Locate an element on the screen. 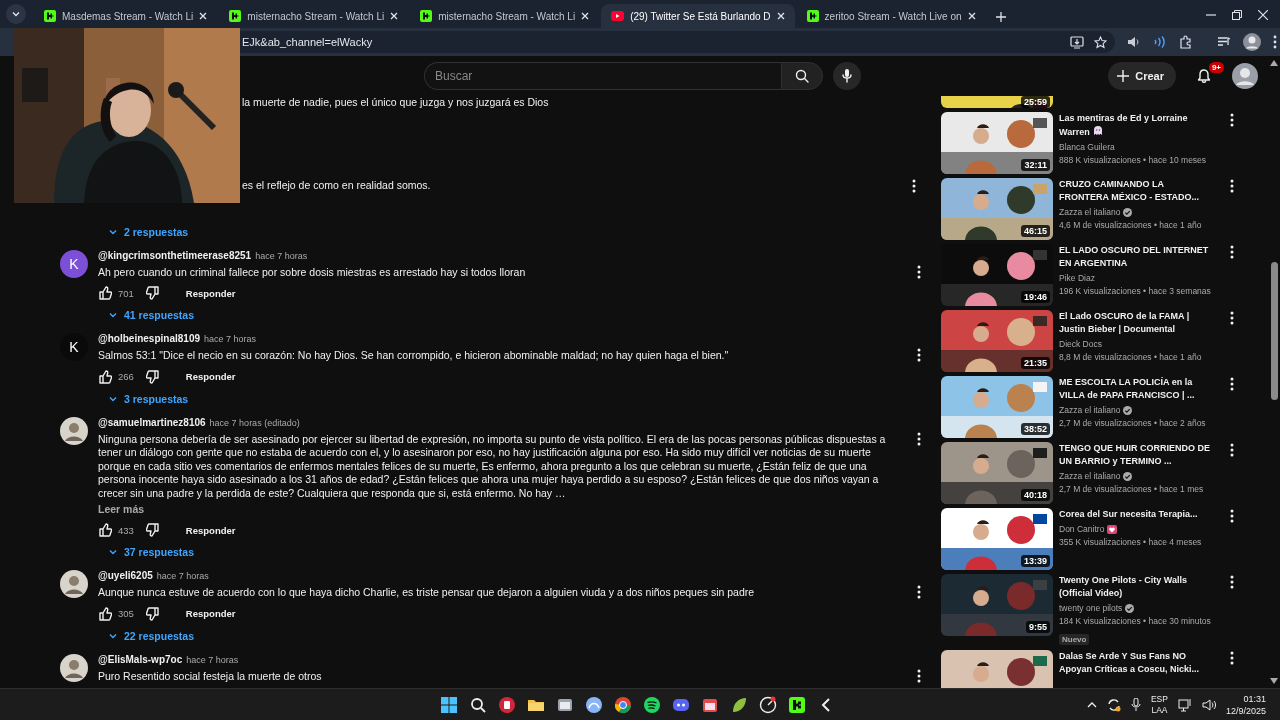 The width and height of the screenshot is (1280, 720). comment-author: @kingcrimsonthetimeerase8251 is located at coordinates (175, 255).